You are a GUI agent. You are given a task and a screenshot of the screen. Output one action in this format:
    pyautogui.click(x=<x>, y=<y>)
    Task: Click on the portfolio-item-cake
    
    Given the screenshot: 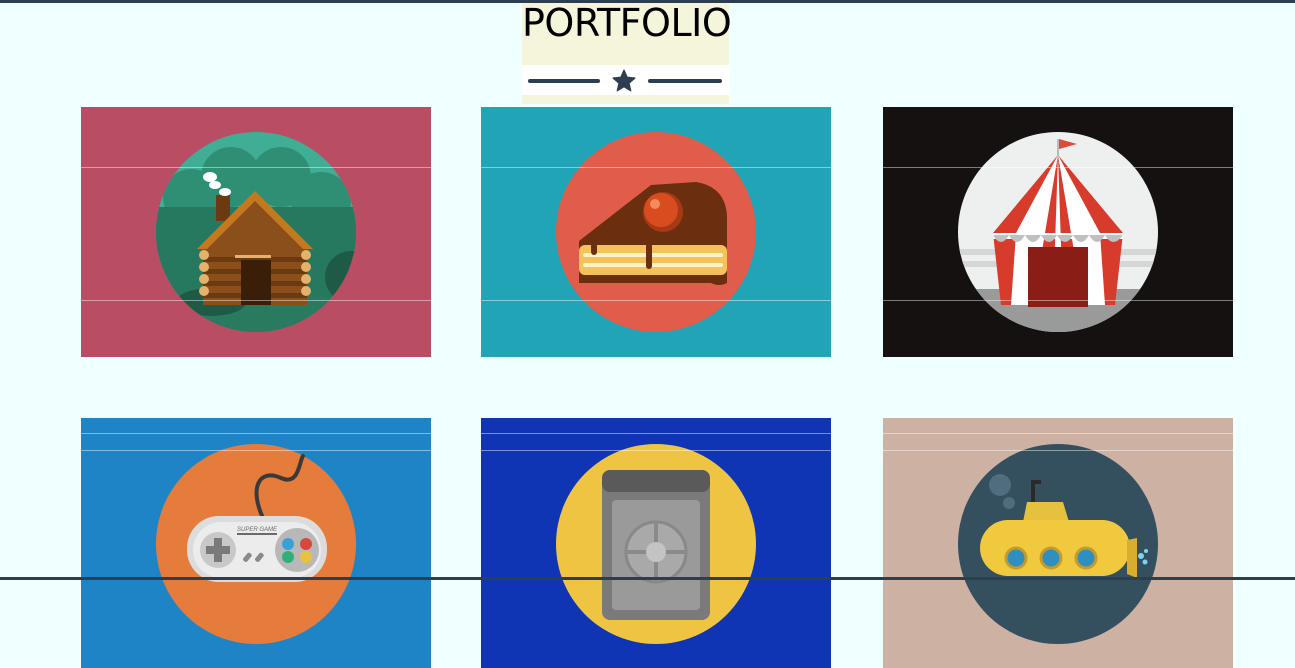 What is the action you would take?
    pyautogui.click(x=656, y=232)
    